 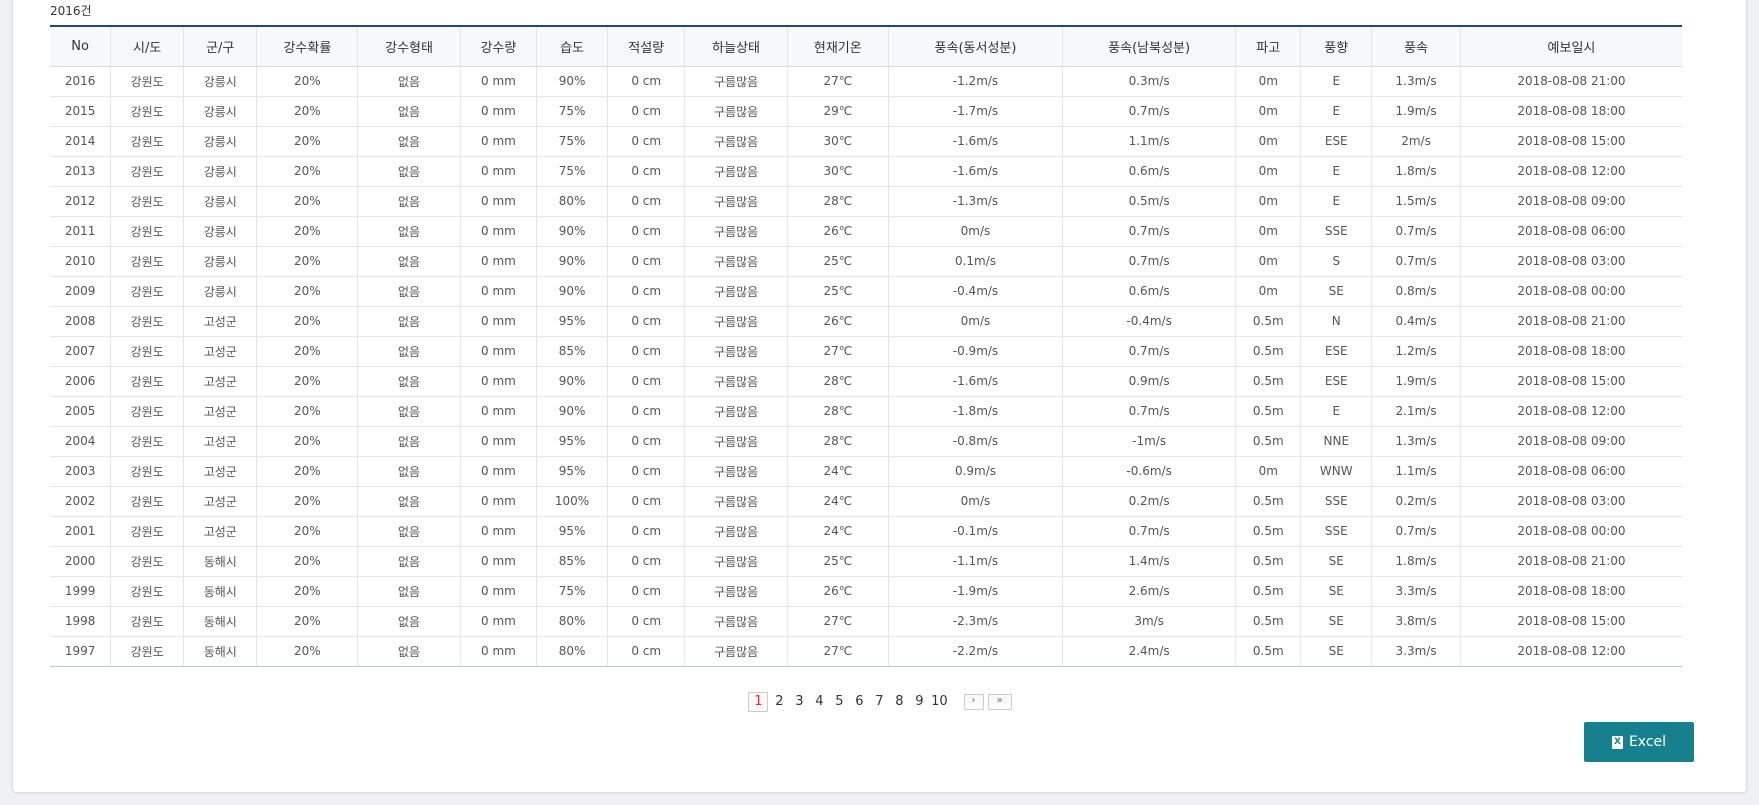 I want to click on table-cell: -1.9m/s, so click(x=975, y=591).